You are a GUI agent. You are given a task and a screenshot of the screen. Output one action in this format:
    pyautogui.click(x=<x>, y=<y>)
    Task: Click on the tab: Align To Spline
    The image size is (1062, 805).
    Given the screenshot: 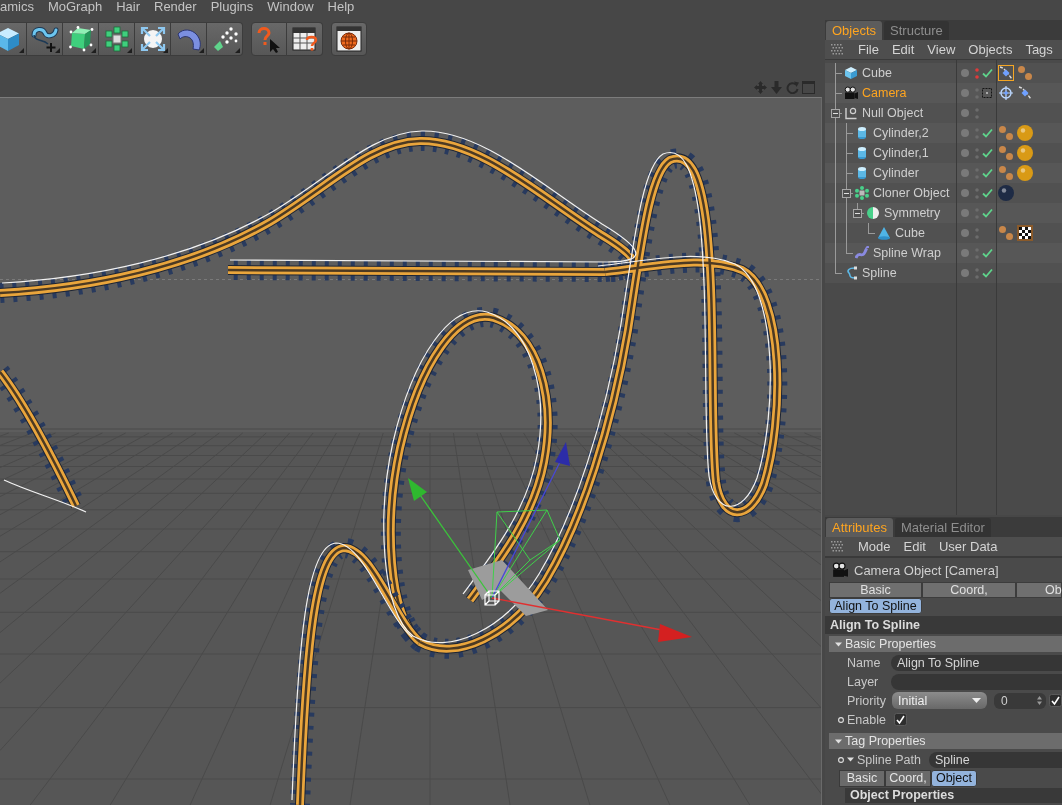 What is the action you would take?
    pyautogui.click(x=875, y=606)
    